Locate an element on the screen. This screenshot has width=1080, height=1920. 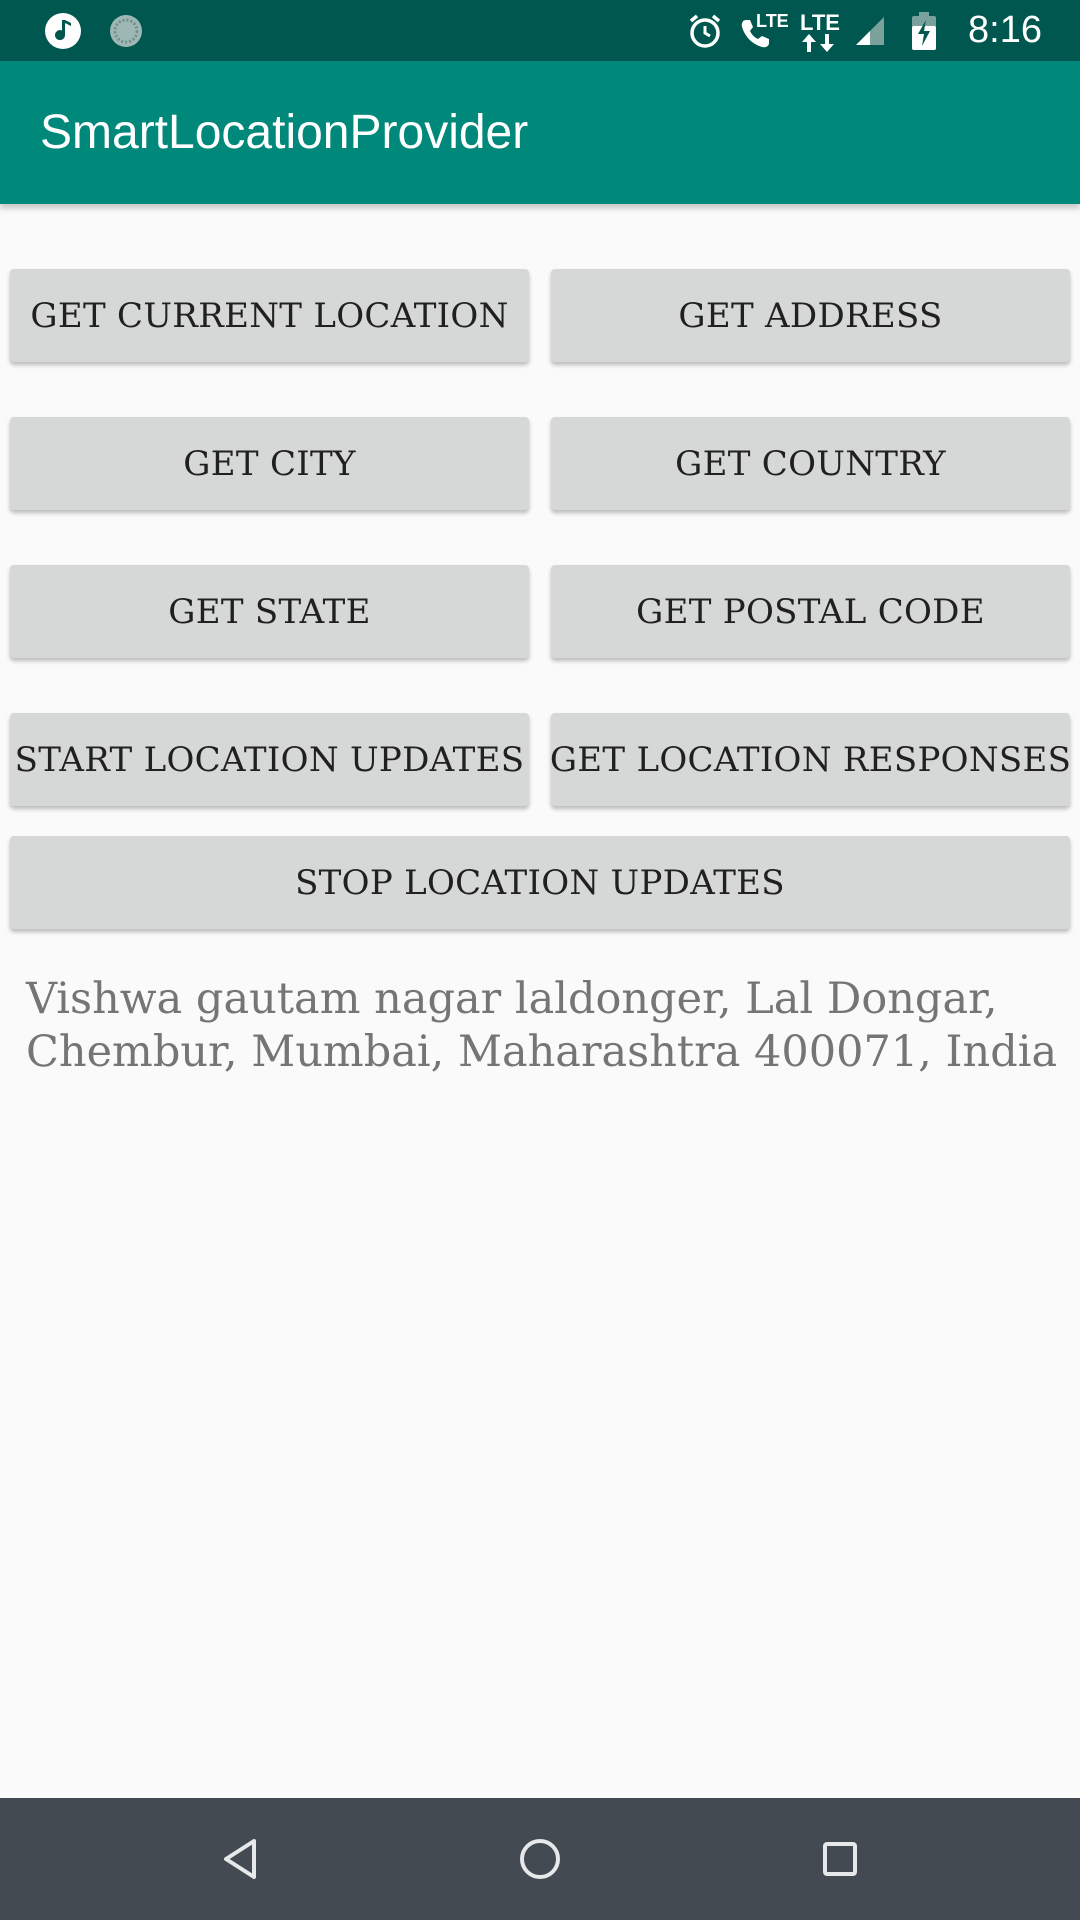
status-bar: LTE LTE 8:16 is located at coordinates (540, 30).